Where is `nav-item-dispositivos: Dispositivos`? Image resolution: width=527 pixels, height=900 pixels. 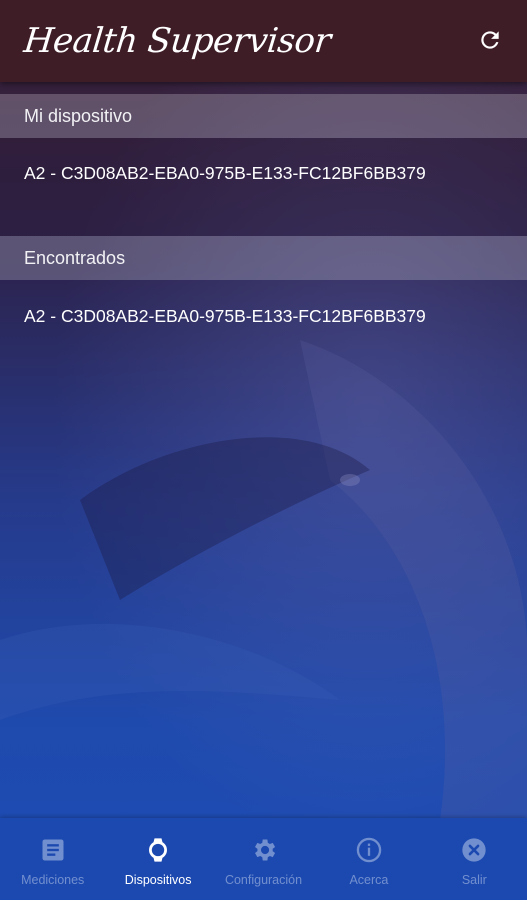
nav-item-dispositivos: Dispositivos is located at coordinates (157, 859).